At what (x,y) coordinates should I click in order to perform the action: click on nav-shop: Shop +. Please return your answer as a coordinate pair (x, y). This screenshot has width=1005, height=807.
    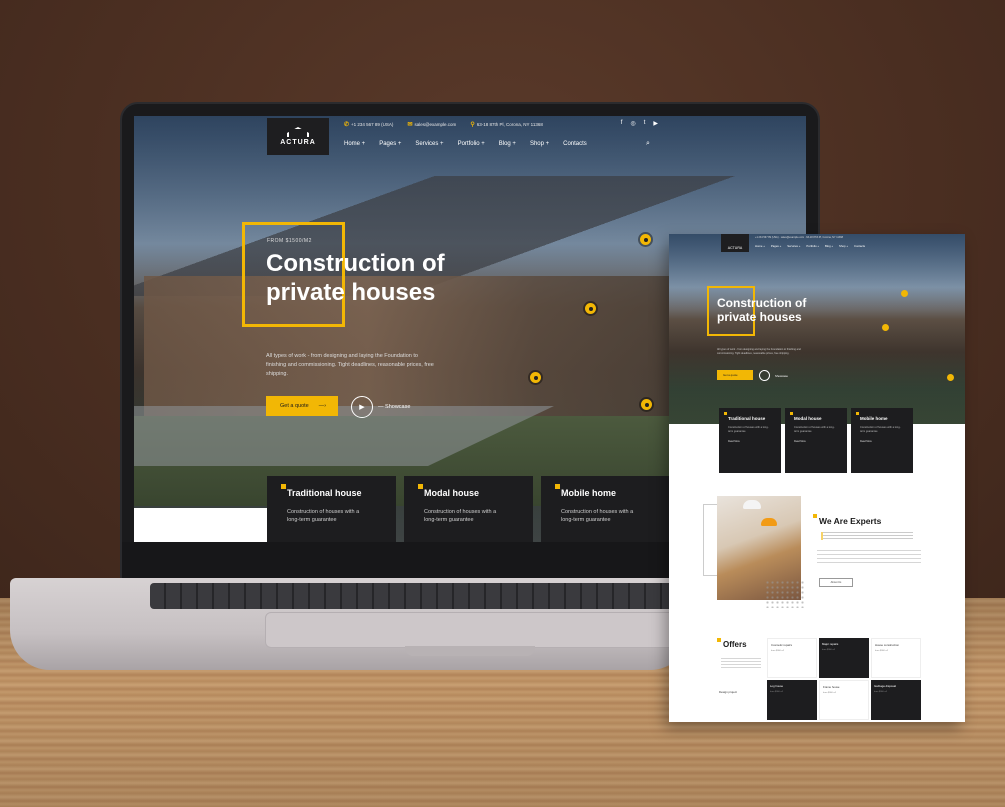
    Looking at the image, I should click on (539, 144).